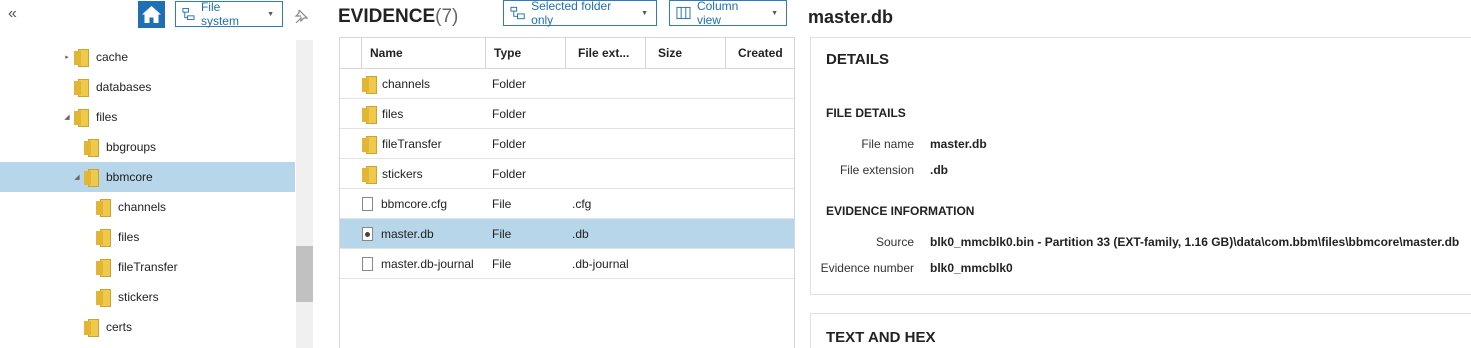 The width and height of the screenshot is (1471, 348). I want to click on grid-cell-name: channels, so click(396, 84).